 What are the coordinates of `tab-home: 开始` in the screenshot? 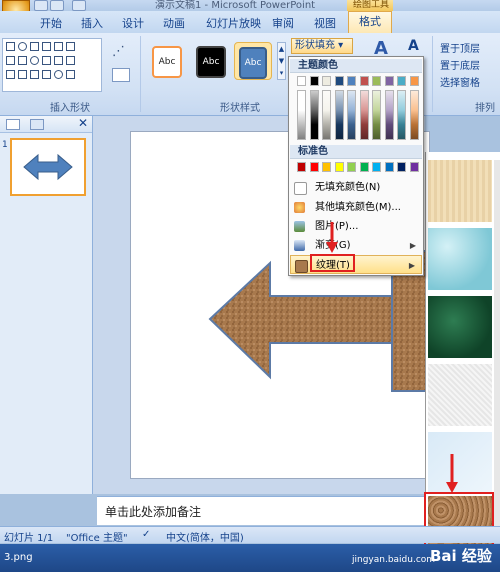 It's located at (51, 23).